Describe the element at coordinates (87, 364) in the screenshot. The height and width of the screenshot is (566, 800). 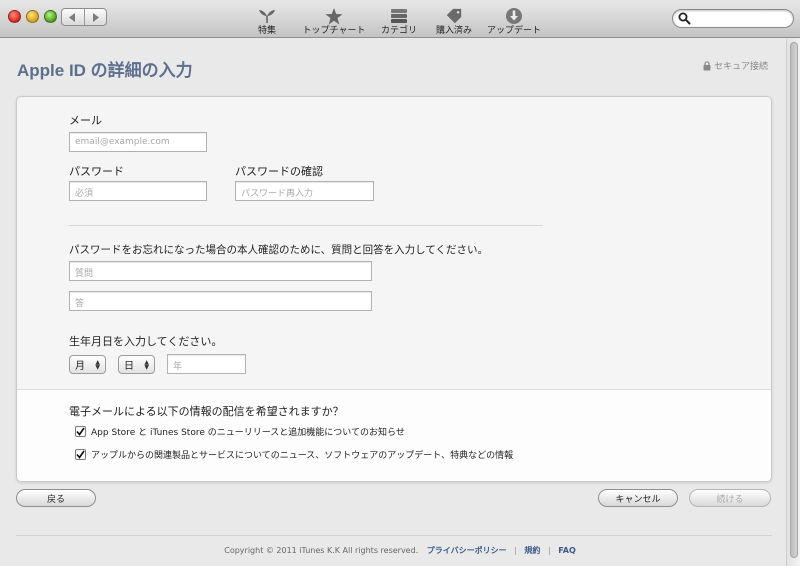
I see `birth-month-select: 月 ▲ ▼` at that location.